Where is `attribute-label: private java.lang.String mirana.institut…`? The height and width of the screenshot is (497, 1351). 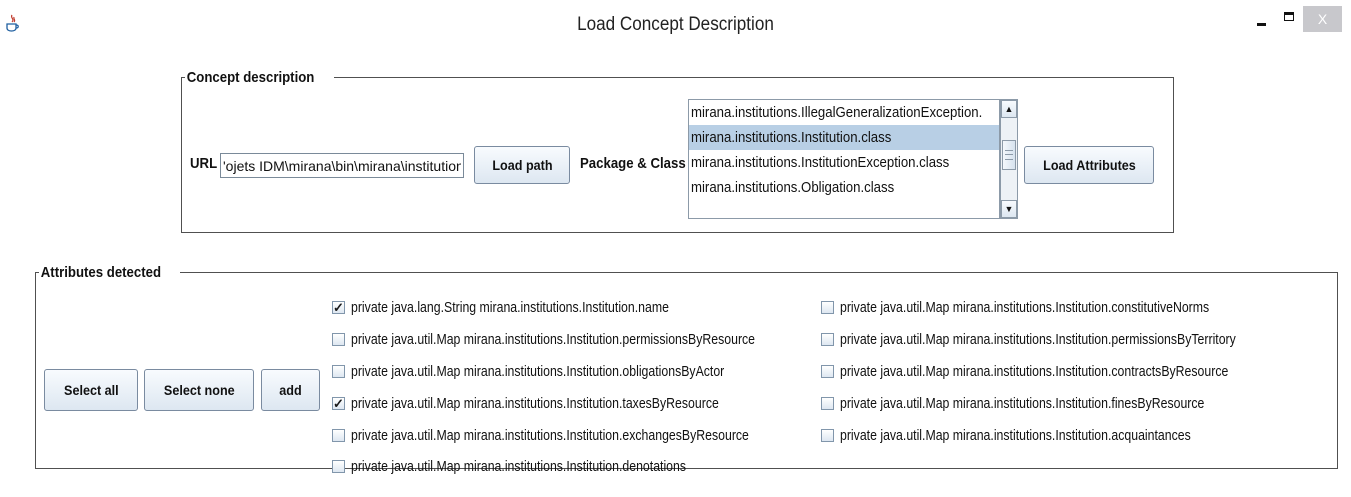
attribute-label: private java.lang.String mirana.institut… is located at coordinates (510, 307).